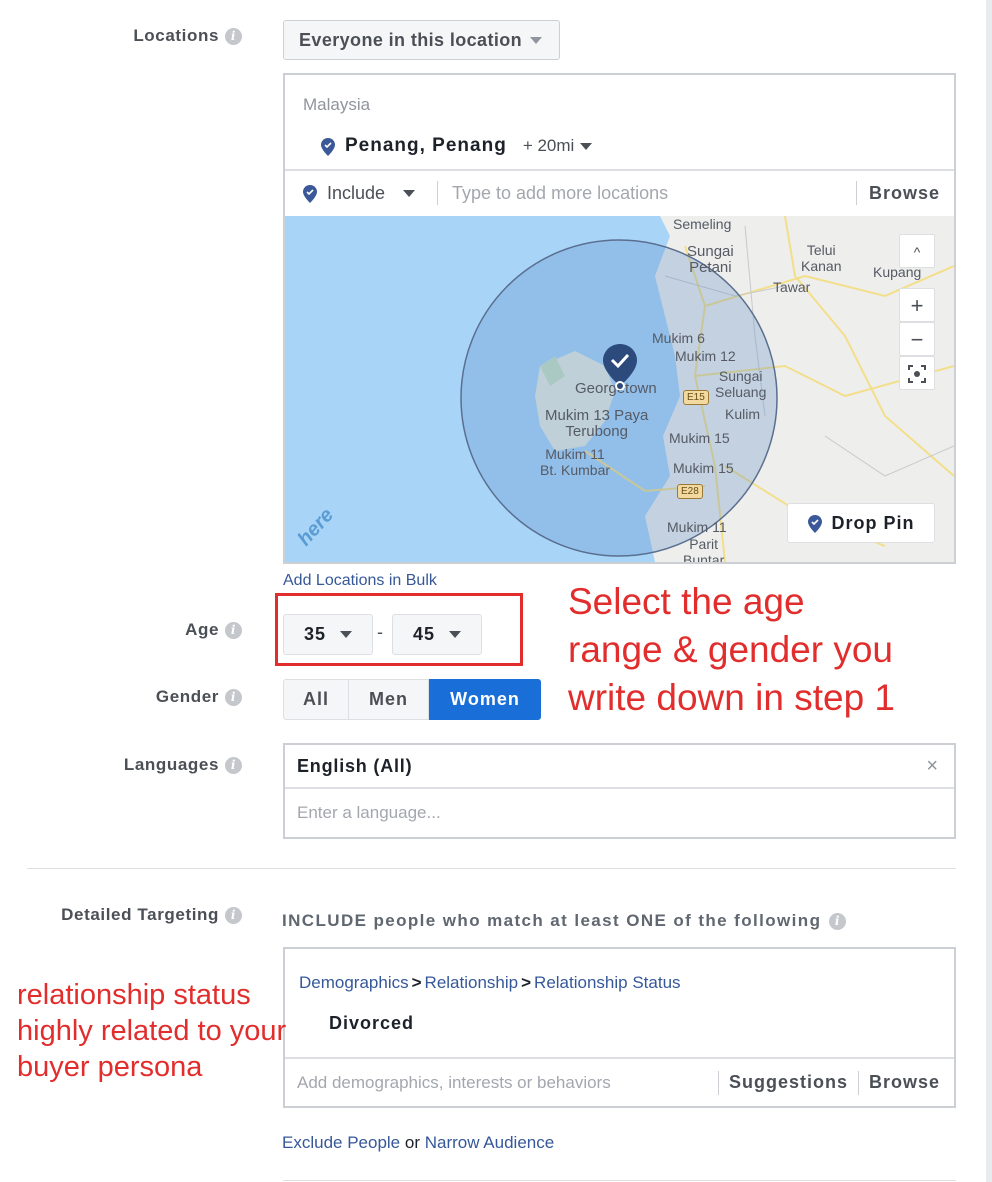  What do you see at coordinates (906, 1082) in the screenshot?
I see `browse-targeting-button: Browse` at bounding box center [906, 1082].